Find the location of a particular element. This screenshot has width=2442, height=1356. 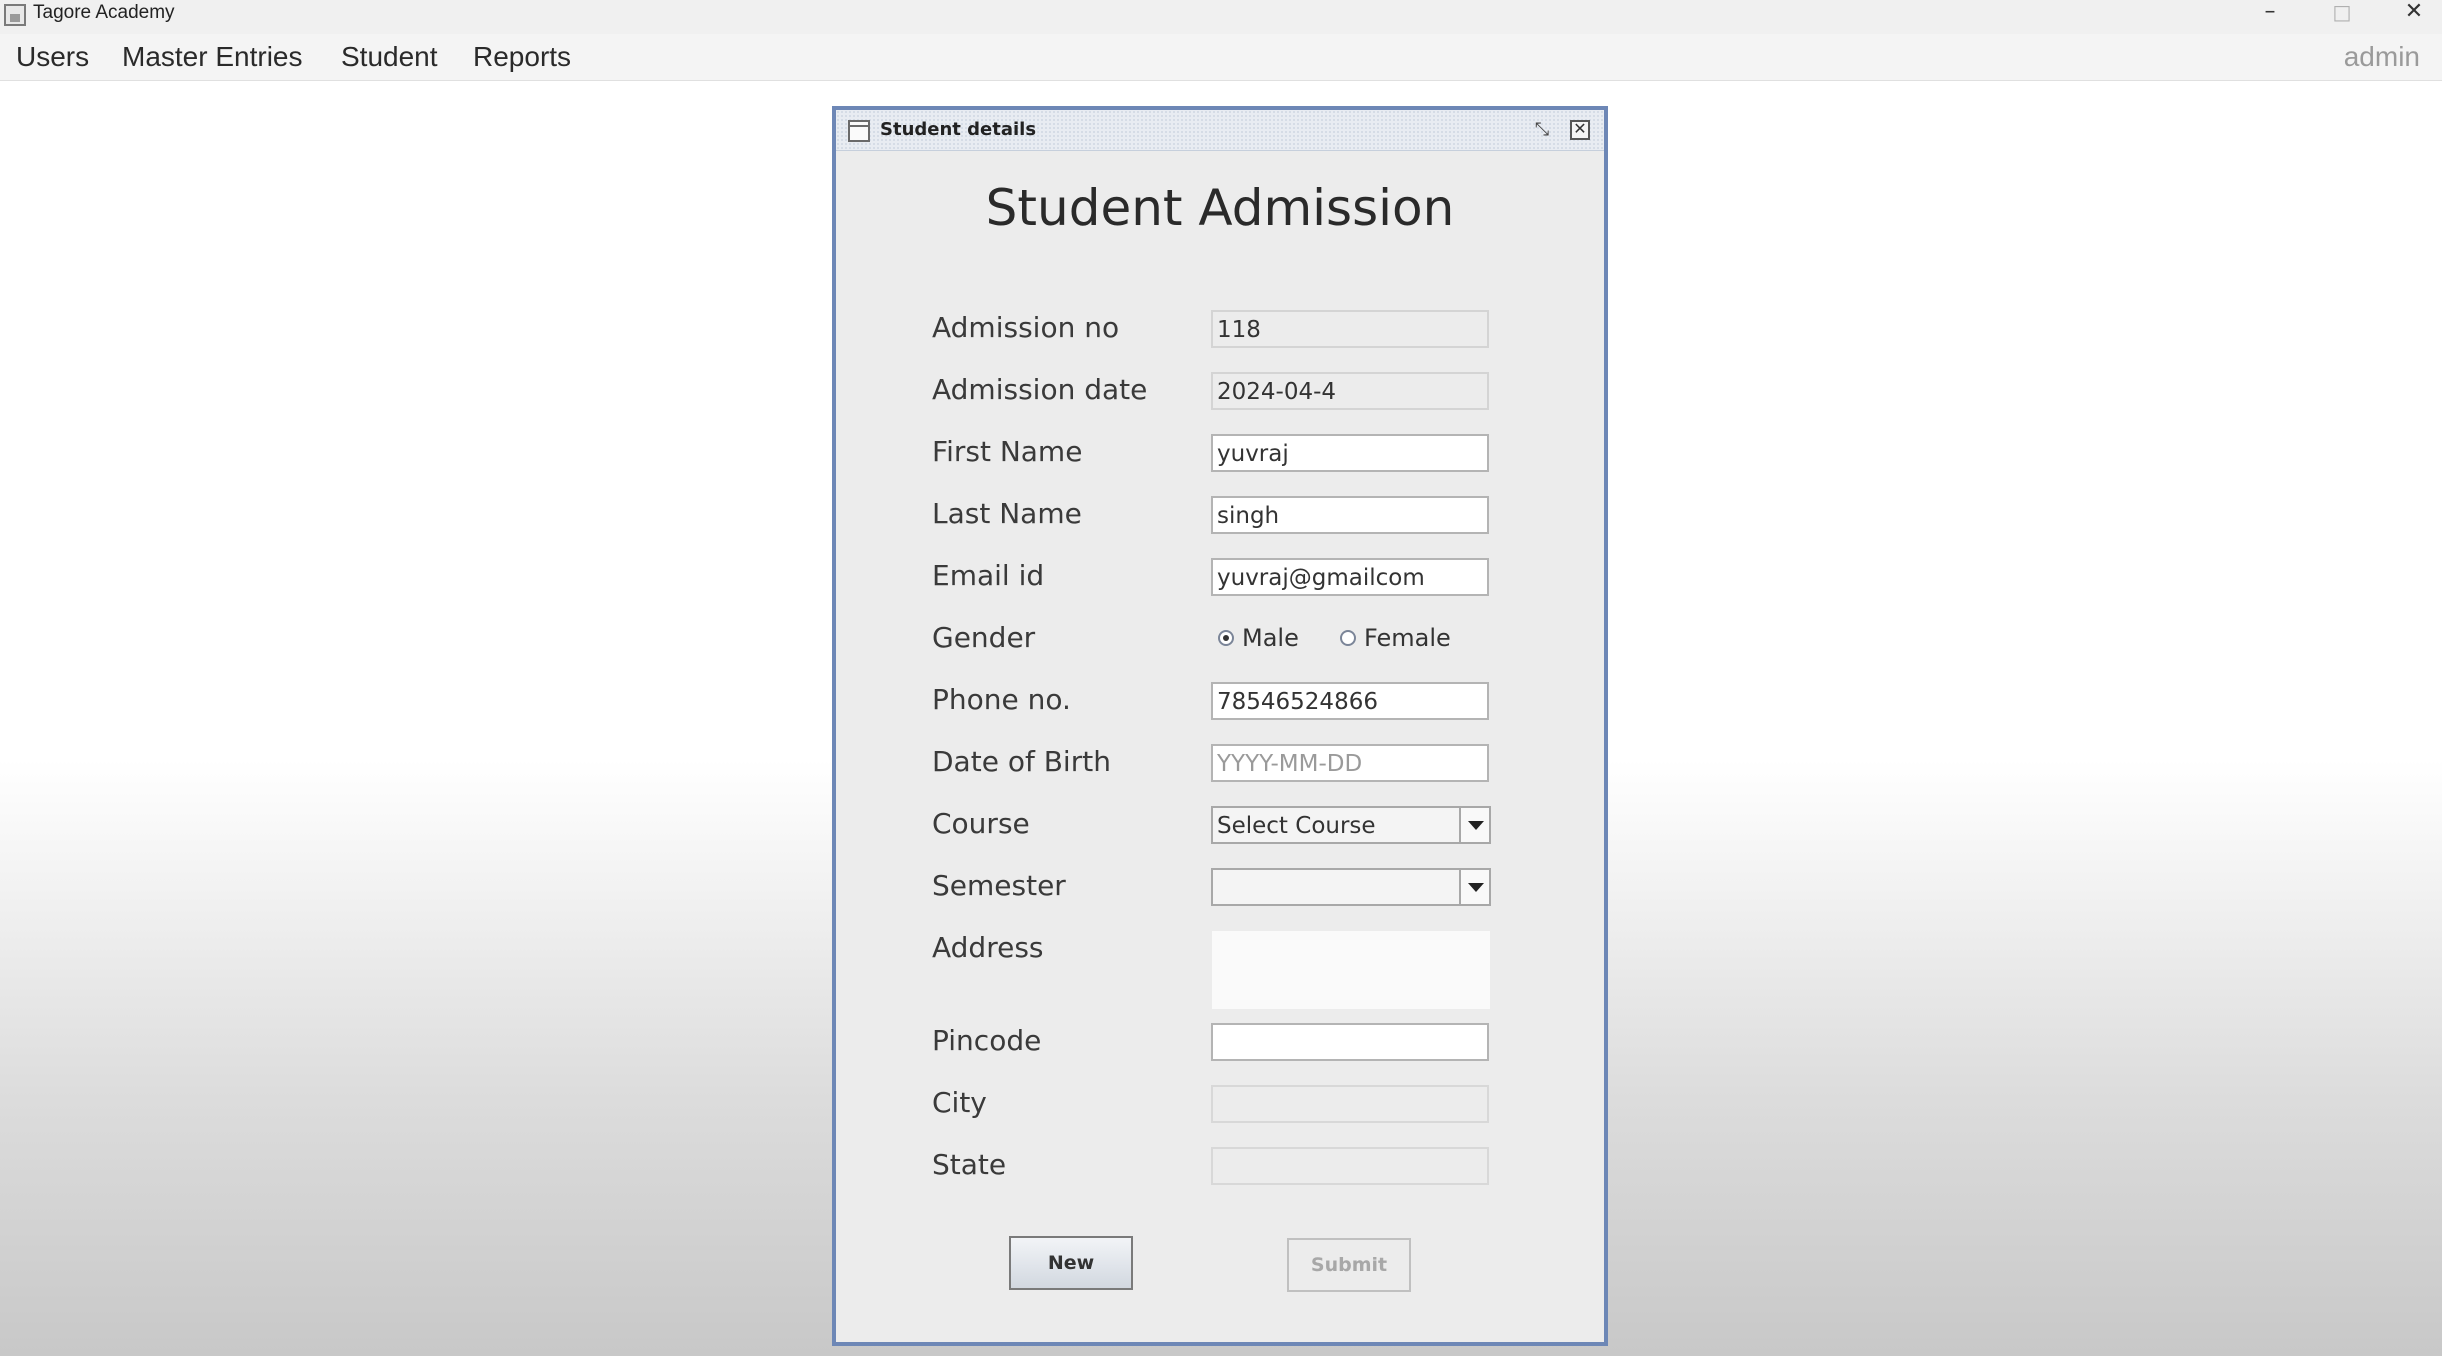

admission-date-field: 2024-04-4 is located at coordinates (1350, 391).